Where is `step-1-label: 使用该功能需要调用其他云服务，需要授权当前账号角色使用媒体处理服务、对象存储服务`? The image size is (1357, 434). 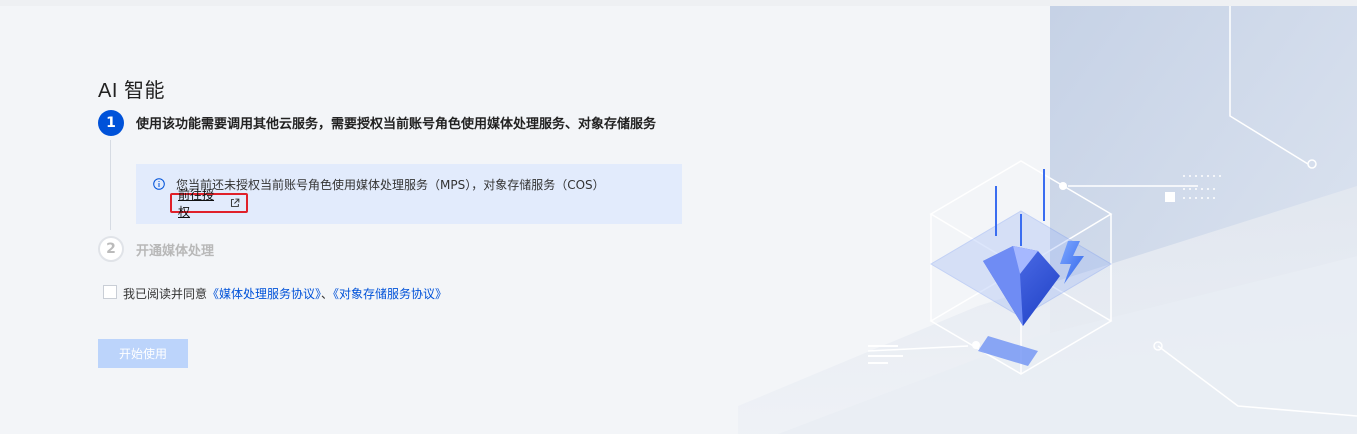 step-1-label: 使用该功能需要调用其他云服务，需要授权当前账号角色使用媒体处理服务、对象存储服务 is located at coordinates (396, 124).